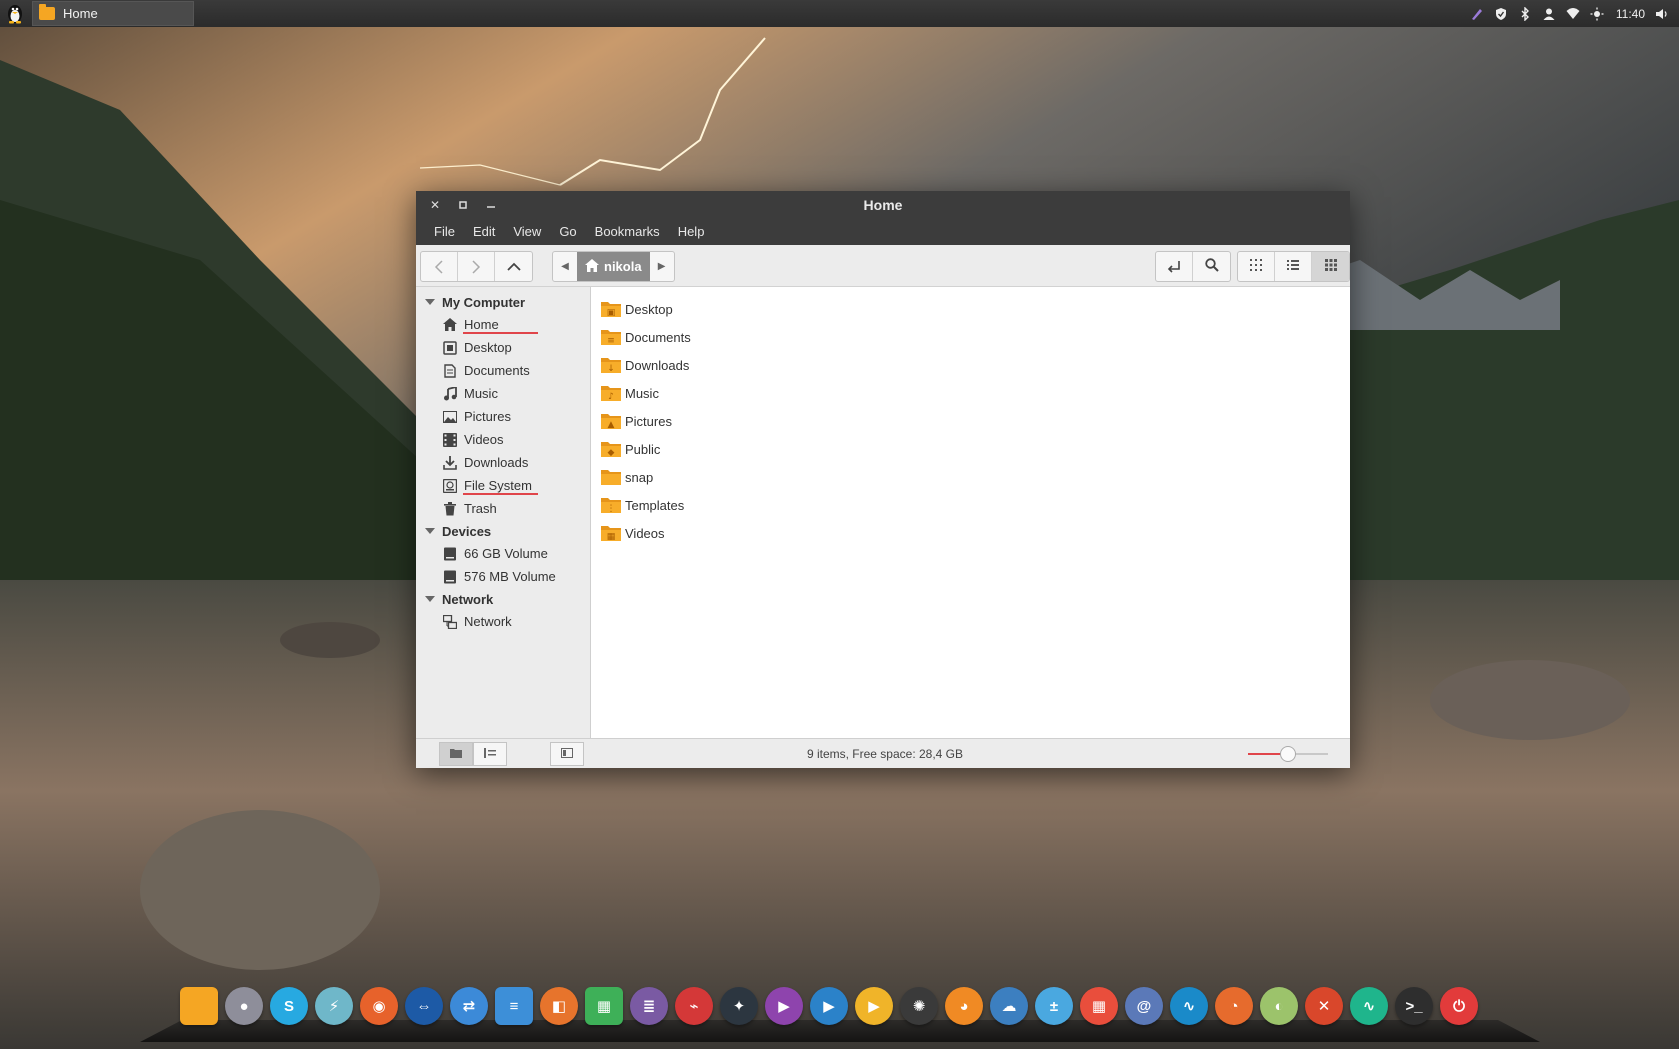 Image resolution: width=1679 pixels, height=1049 pixels. I want to click on media-player-icon: ▶, so click(829, 1006).